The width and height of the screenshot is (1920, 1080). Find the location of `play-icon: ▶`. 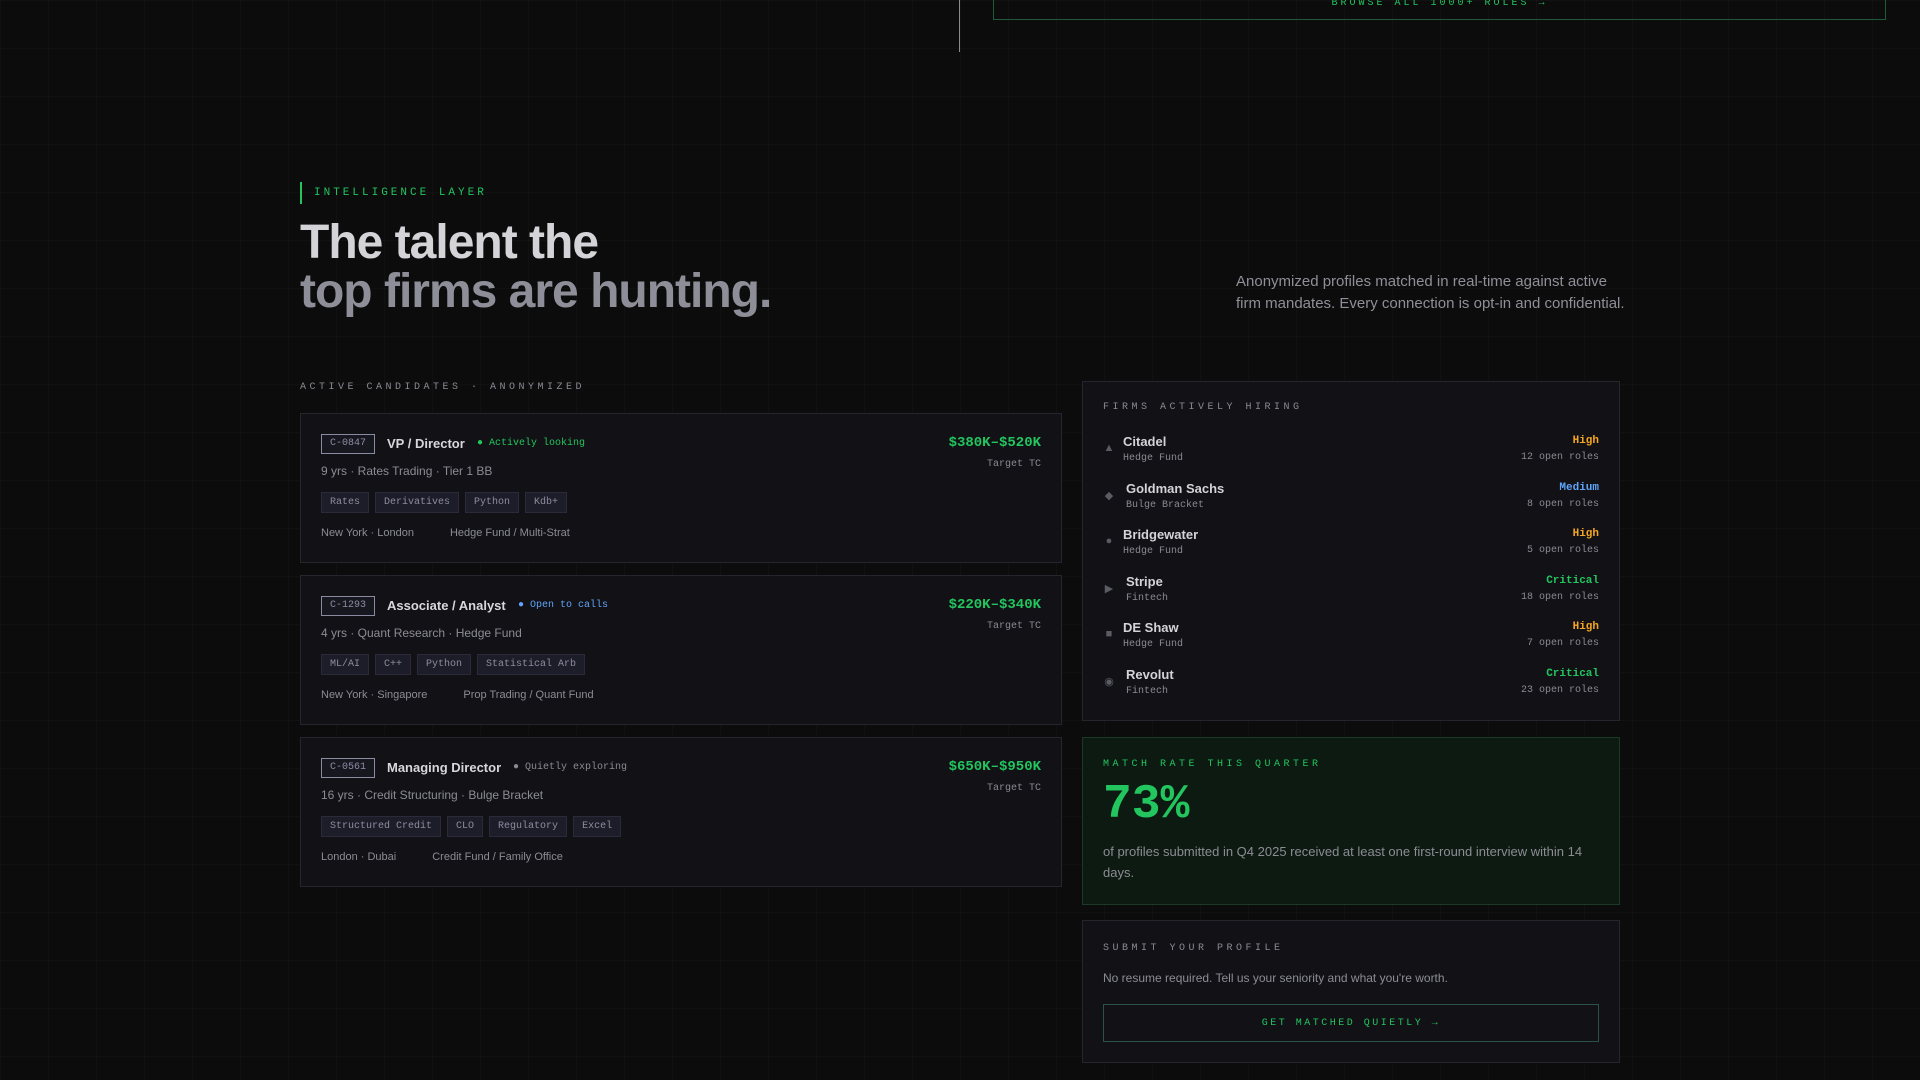

play-icon: ▶ is located at coordinates (1109, 588).